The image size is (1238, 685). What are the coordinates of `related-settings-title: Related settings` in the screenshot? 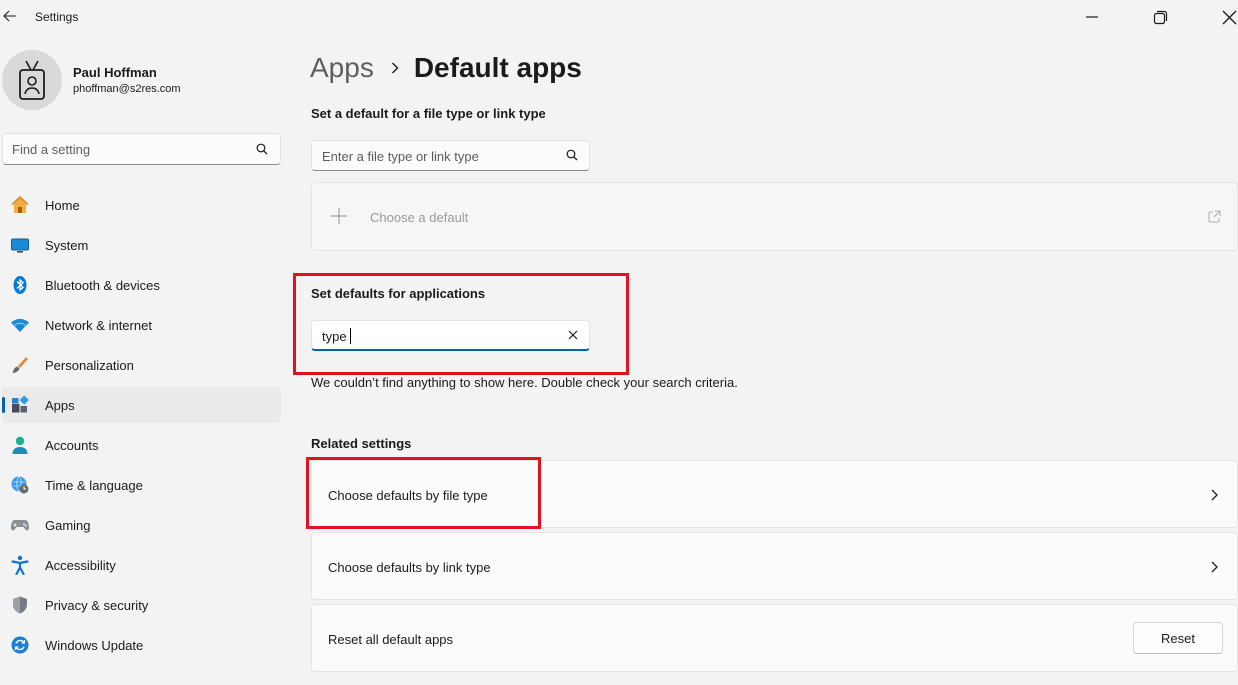 It's located at (361, 443).